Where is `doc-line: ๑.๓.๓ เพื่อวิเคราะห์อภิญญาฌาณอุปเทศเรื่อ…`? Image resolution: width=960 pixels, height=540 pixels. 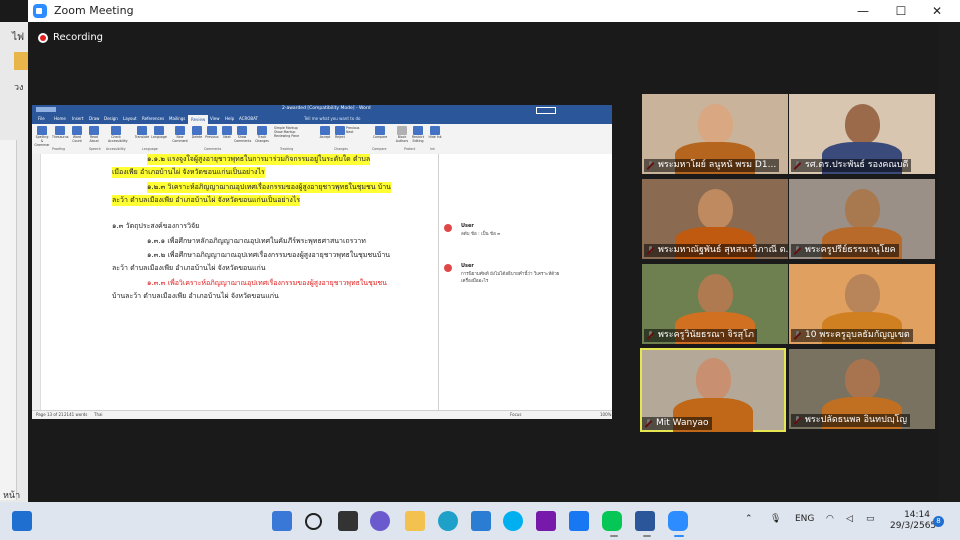 doc-line: ๑.๓.๓ เพื่อวิเคราะห์อภิญญาฌาณอุปเทศเรื่อ… is located at coordinates (267, 283).